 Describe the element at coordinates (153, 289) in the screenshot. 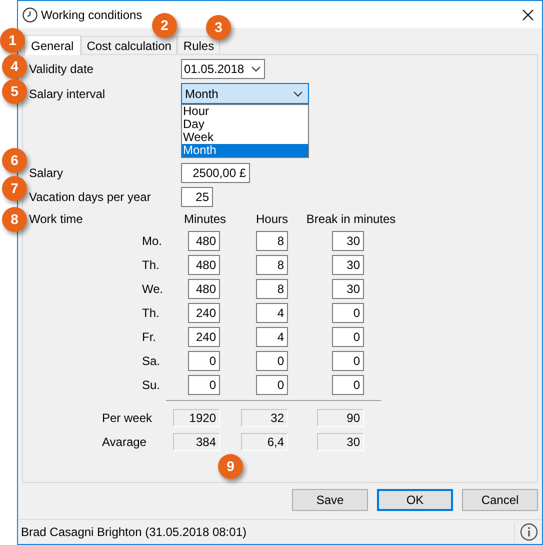

I see `day-label: We.` at that location.